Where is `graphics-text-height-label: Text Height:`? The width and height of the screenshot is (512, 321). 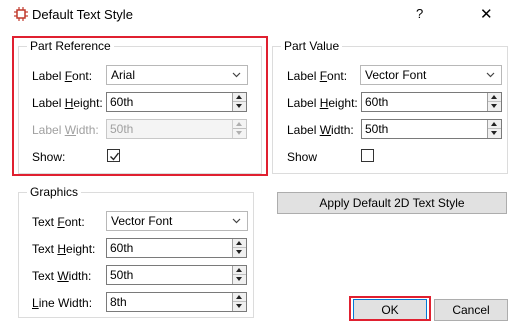
graphics-text-height-label: Text Height: is located at coordinates (64, 249).